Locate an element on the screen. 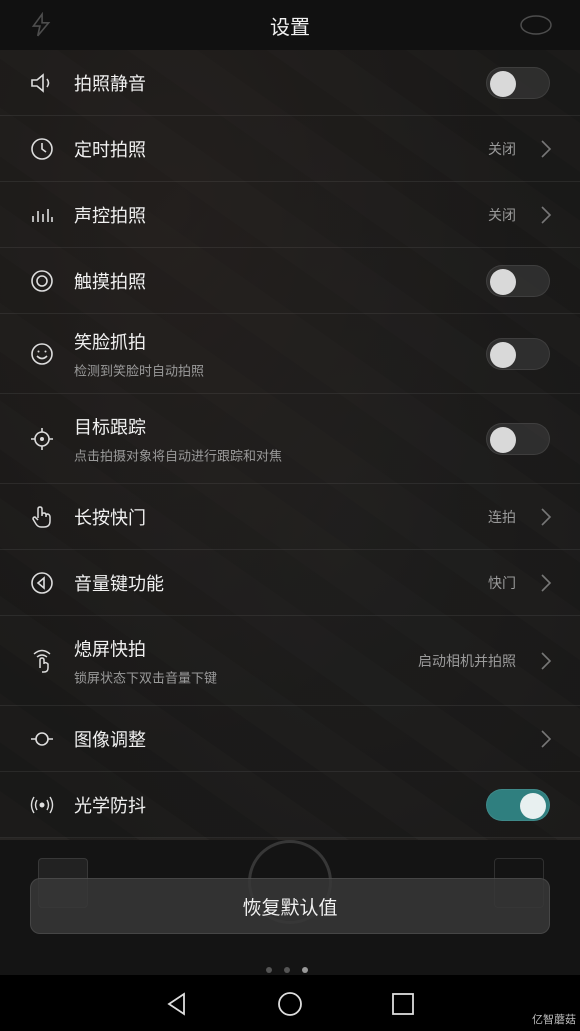 Image resolution: width=580 pixels, height=1031 pixels. setting-image-adjust: 图像调整 is located at coordinates (290, 739).